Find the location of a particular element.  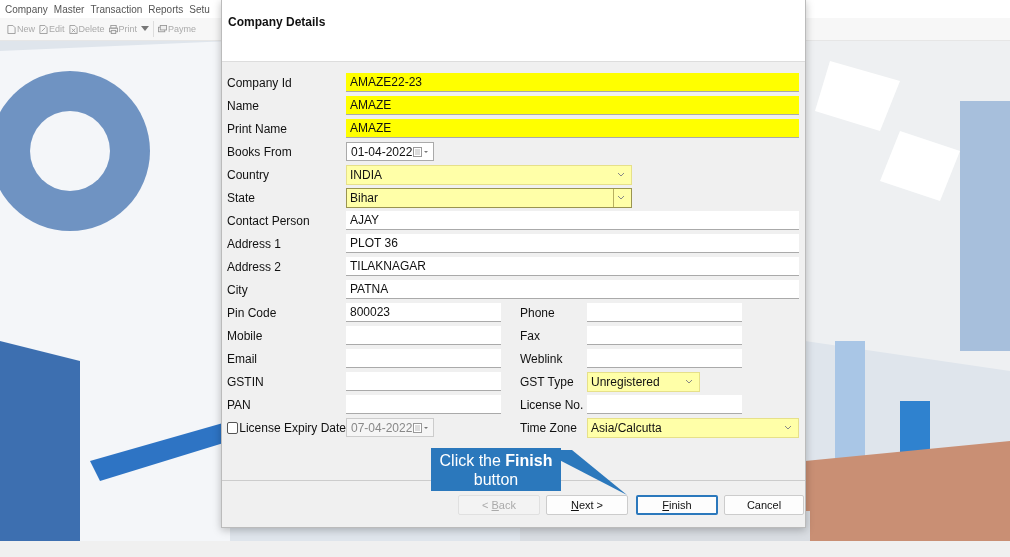

field-label: Pin Code is located at coordinates (252, 312).